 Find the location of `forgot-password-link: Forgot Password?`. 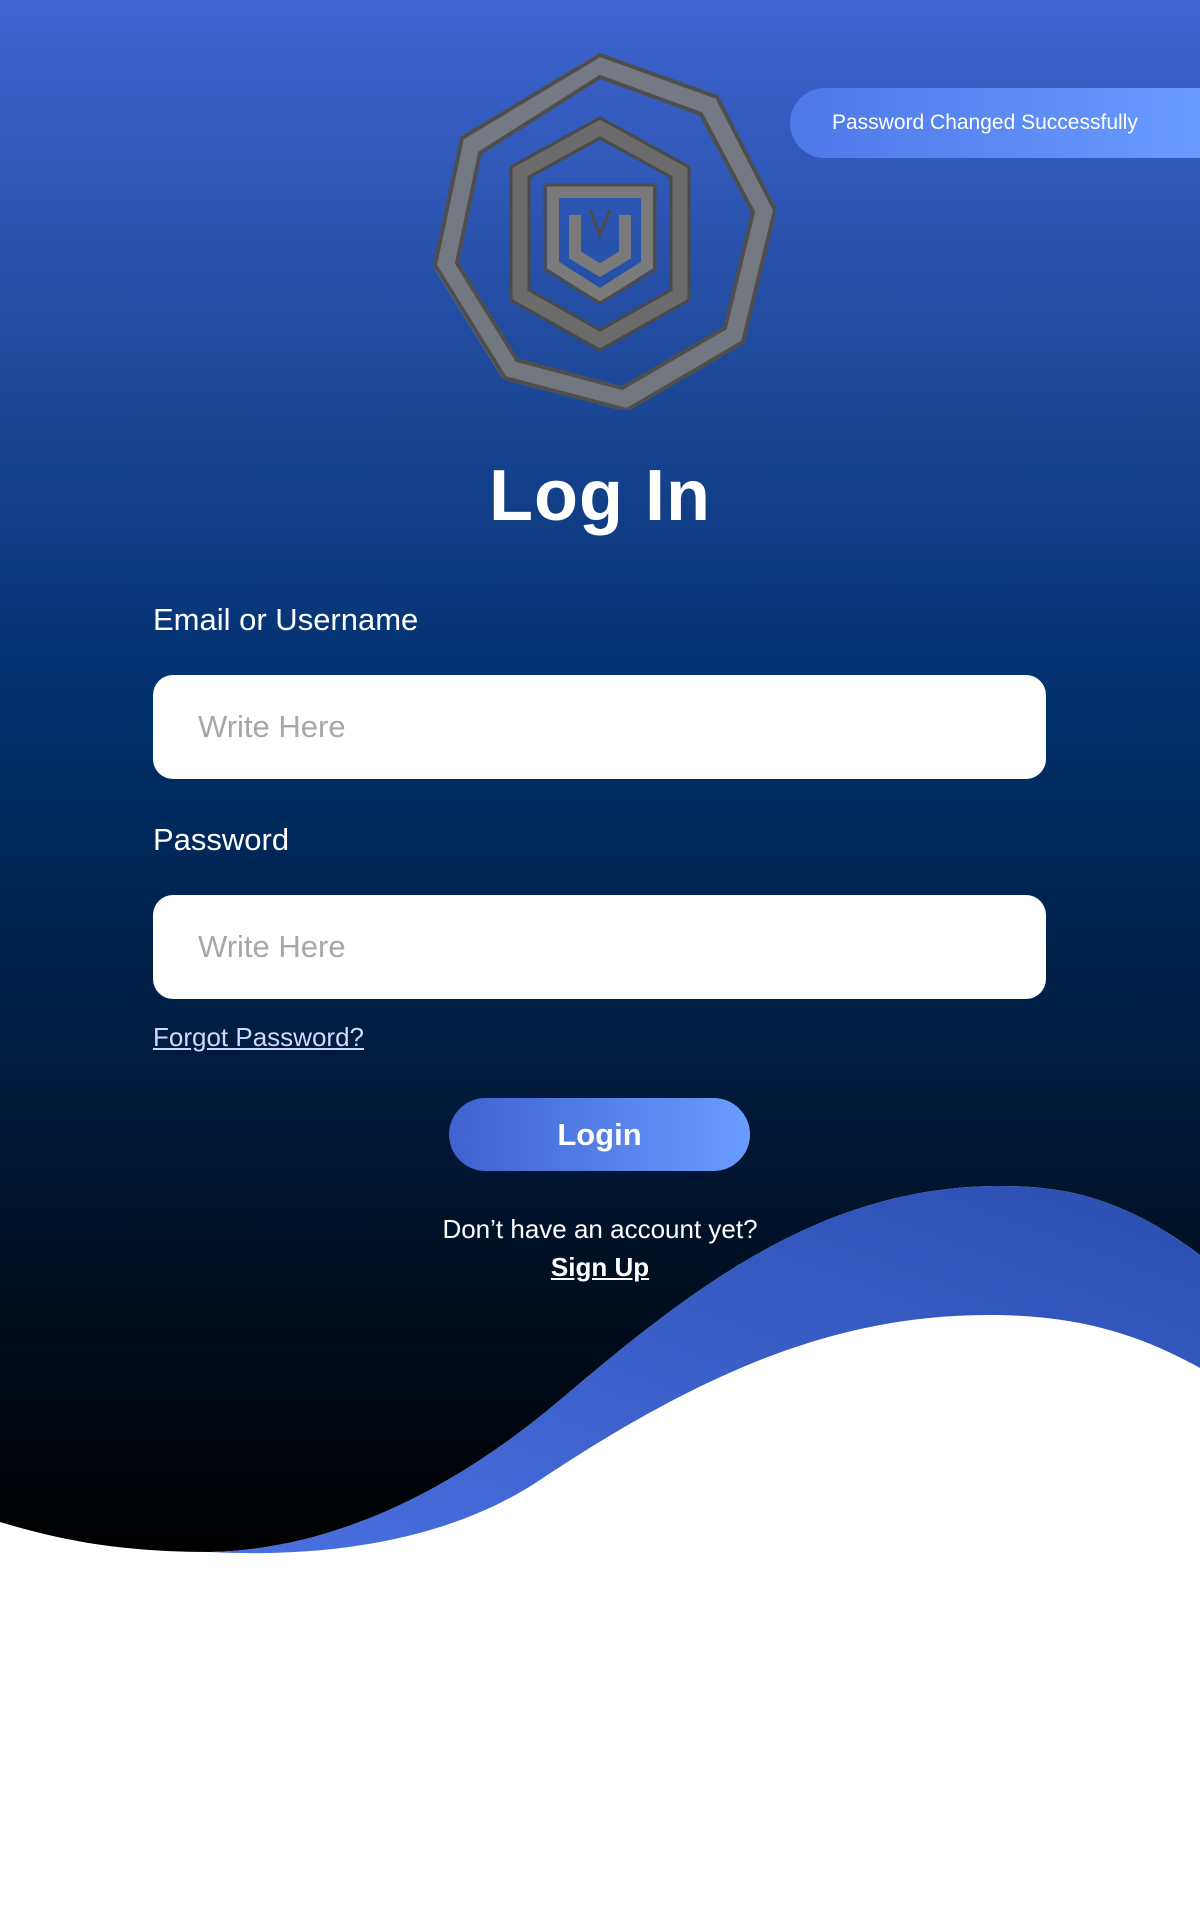

forgot-password-link: Forgot Password? is located at coordinates (258, 1037).